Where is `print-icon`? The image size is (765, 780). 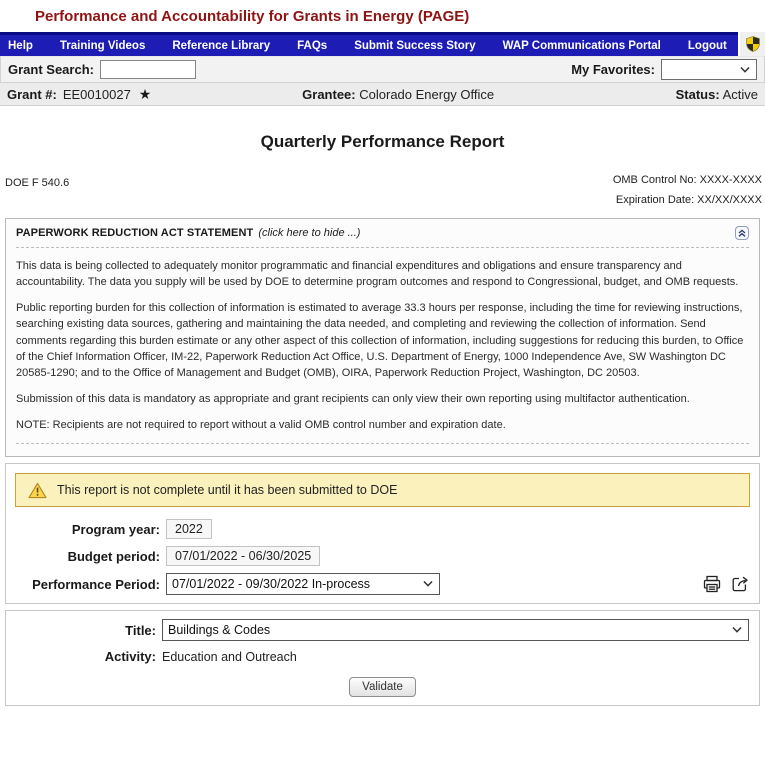 print-icon is located at coordinates (712, 584).